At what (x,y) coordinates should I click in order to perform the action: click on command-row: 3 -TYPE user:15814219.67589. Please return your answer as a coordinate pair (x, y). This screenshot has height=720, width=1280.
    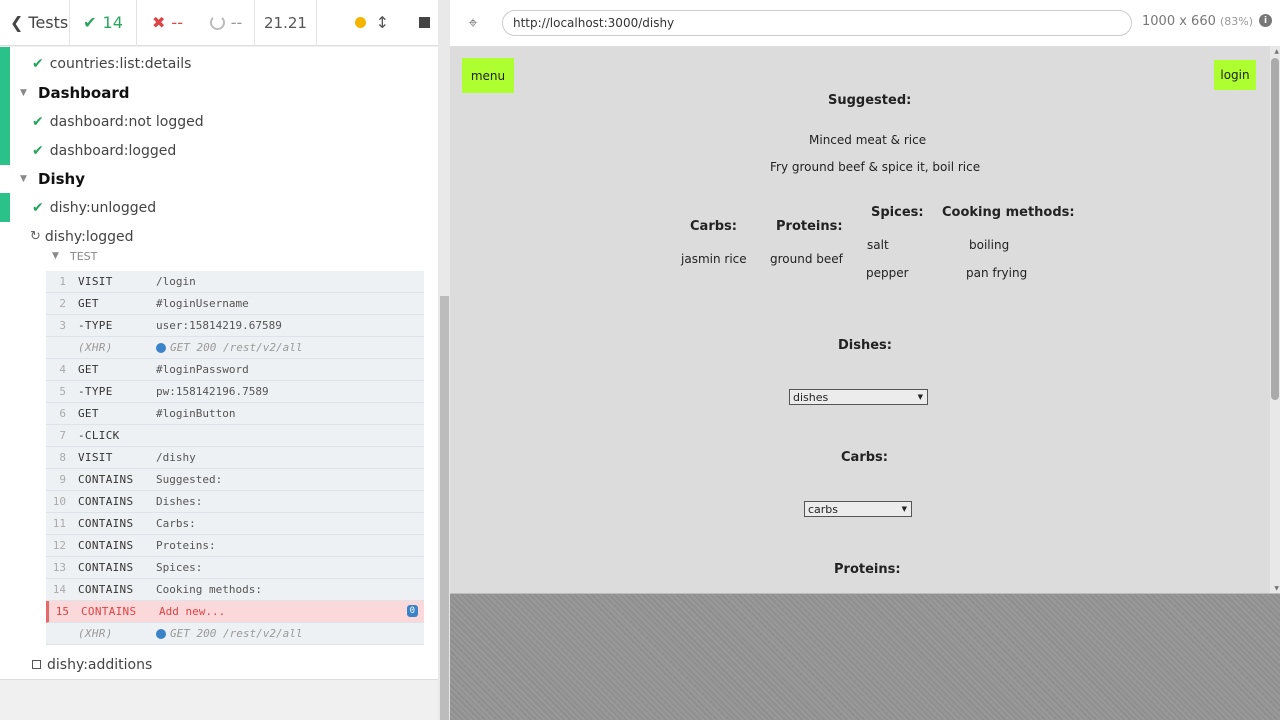
    Looking at the image, I should click on (235, 326).